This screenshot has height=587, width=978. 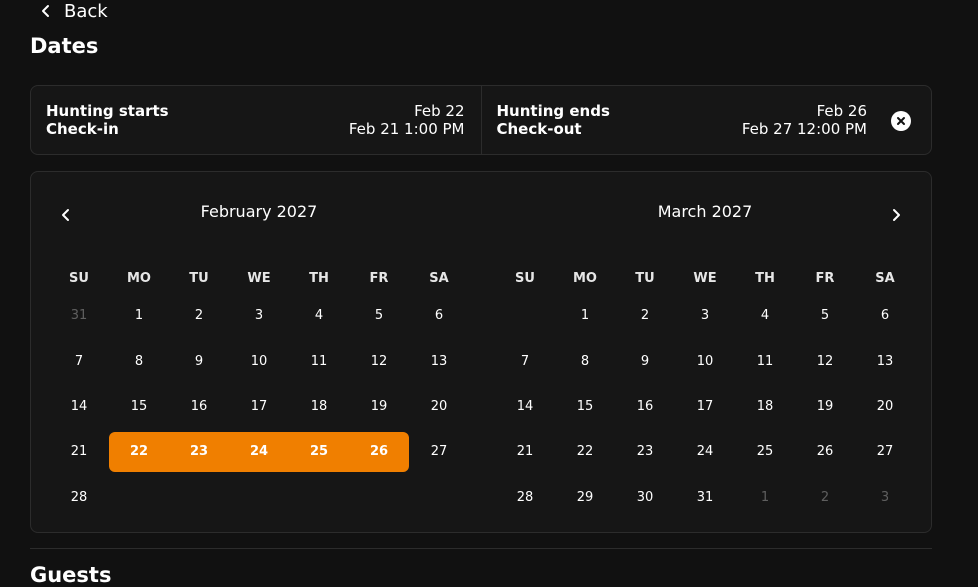 I want to click on guests-heading: Guests, so click(x=71, y=575).